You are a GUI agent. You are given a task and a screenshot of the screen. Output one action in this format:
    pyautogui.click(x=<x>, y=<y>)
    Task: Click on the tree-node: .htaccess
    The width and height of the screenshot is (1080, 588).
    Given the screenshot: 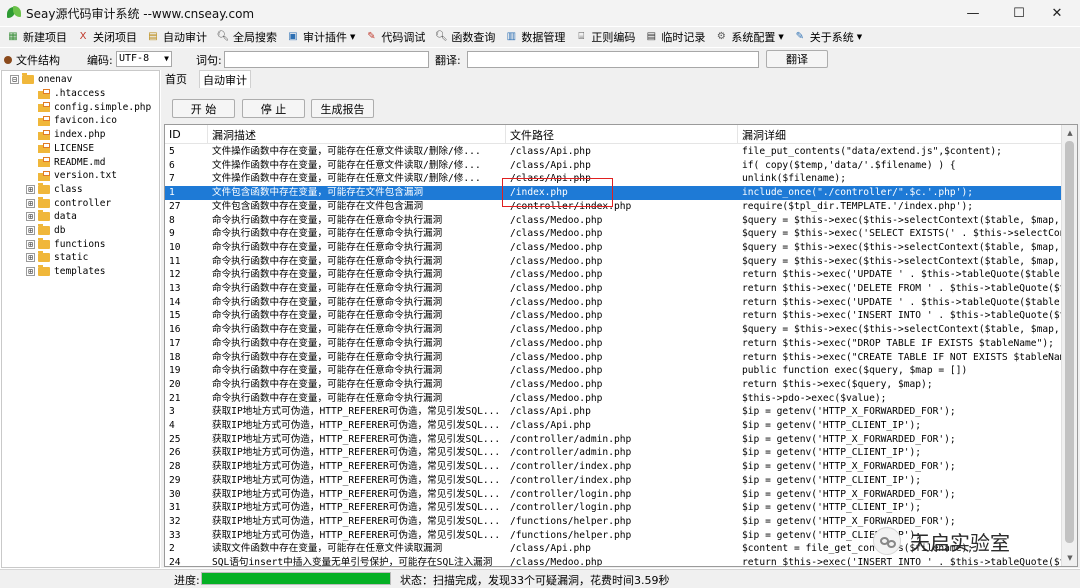 What is the action you would take?
    pyautogui.click(x=65, y=94)
    